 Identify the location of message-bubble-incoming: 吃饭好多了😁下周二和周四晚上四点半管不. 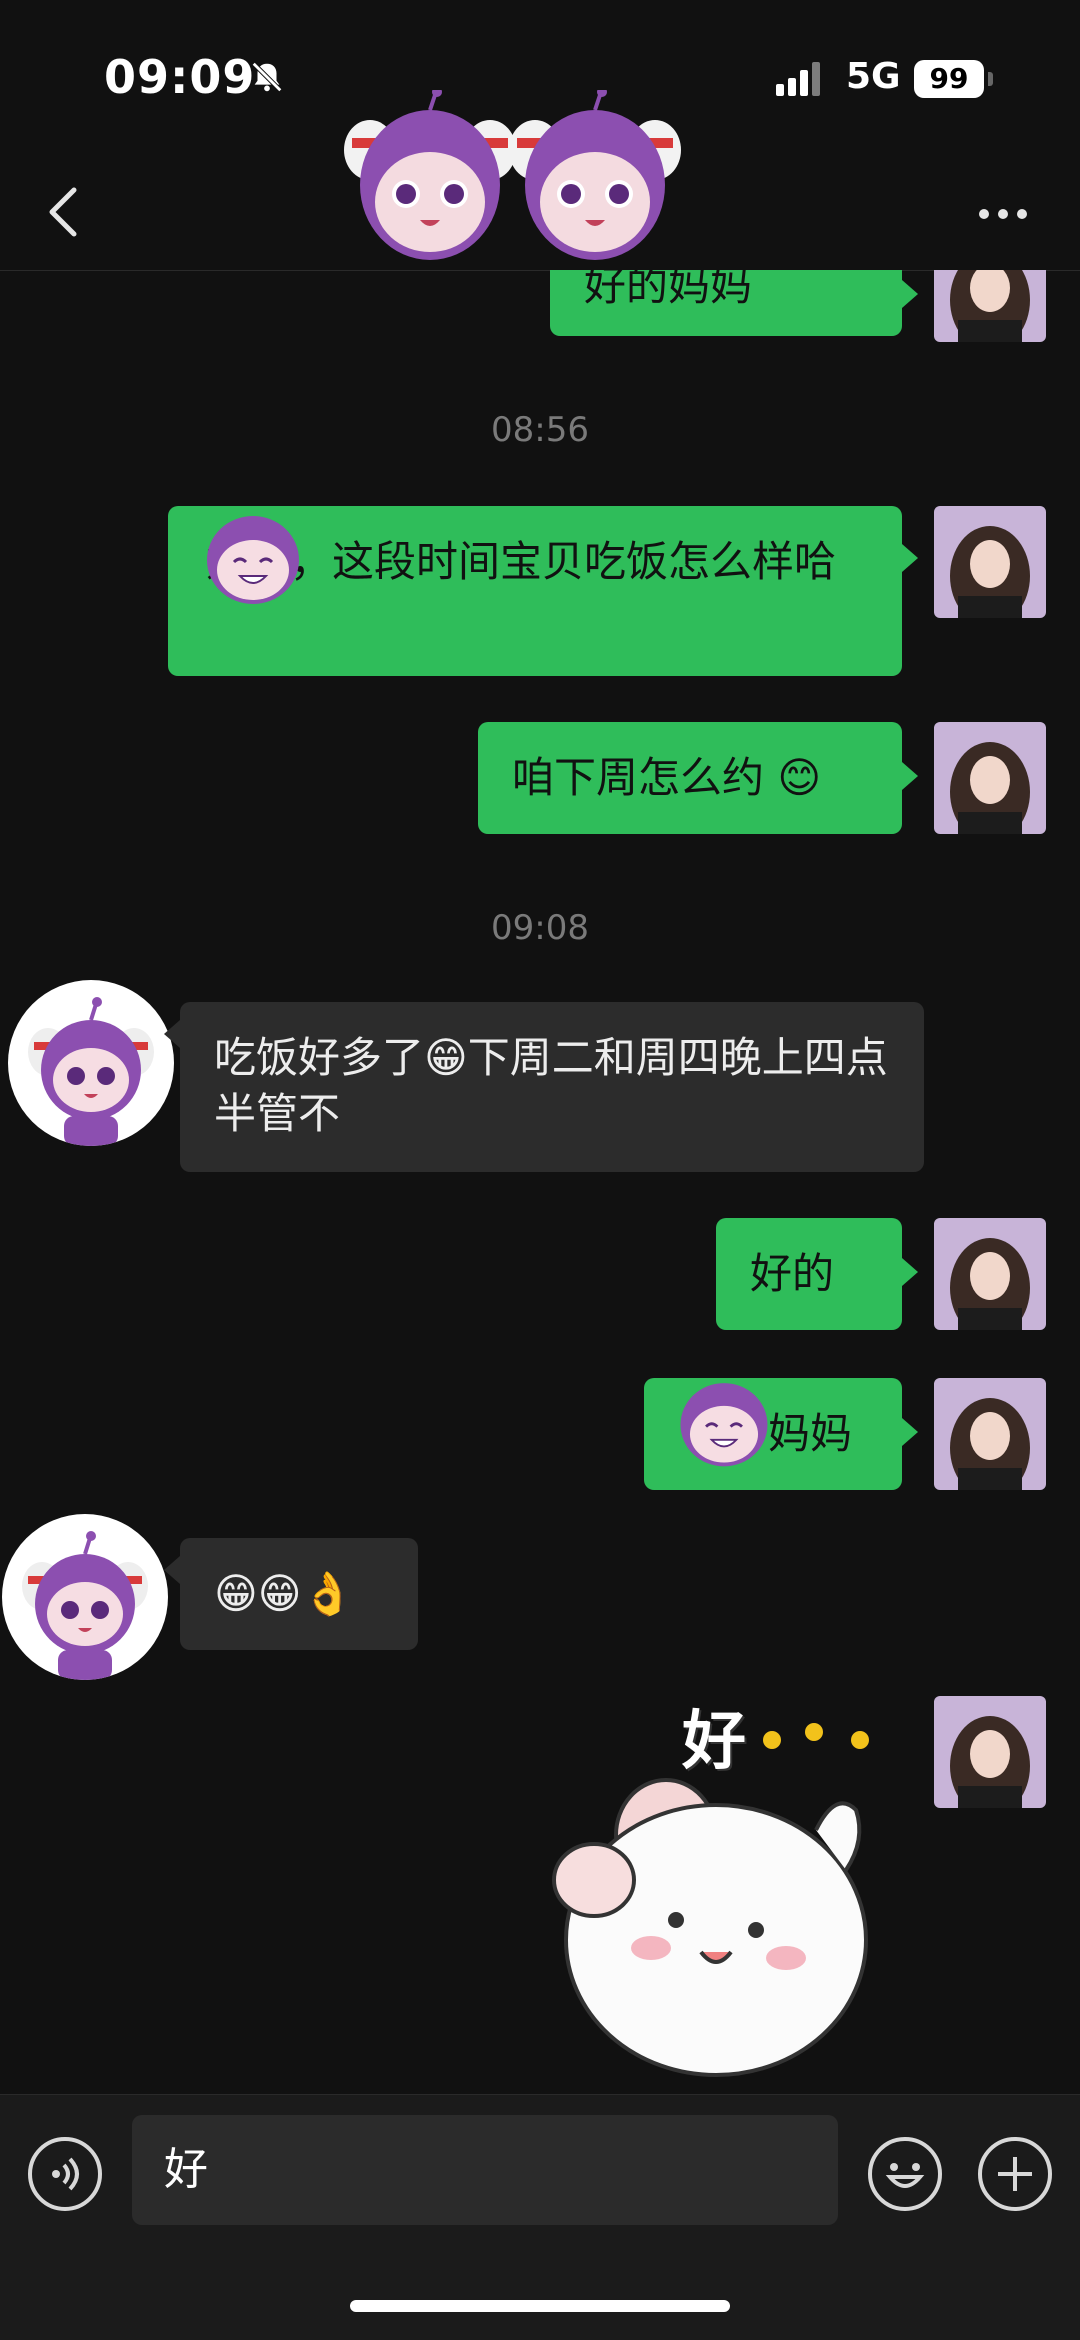
(552, 1087).